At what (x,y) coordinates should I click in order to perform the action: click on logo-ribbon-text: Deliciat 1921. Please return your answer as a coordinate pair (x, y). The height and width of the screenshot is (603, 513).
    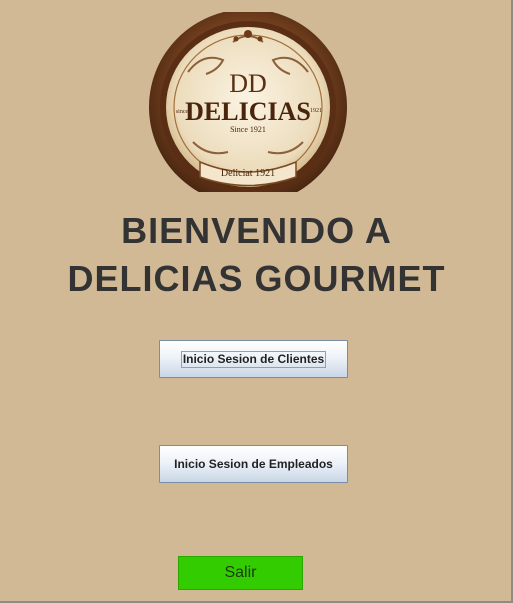
    Looking at the image, I should click on (248, 173).